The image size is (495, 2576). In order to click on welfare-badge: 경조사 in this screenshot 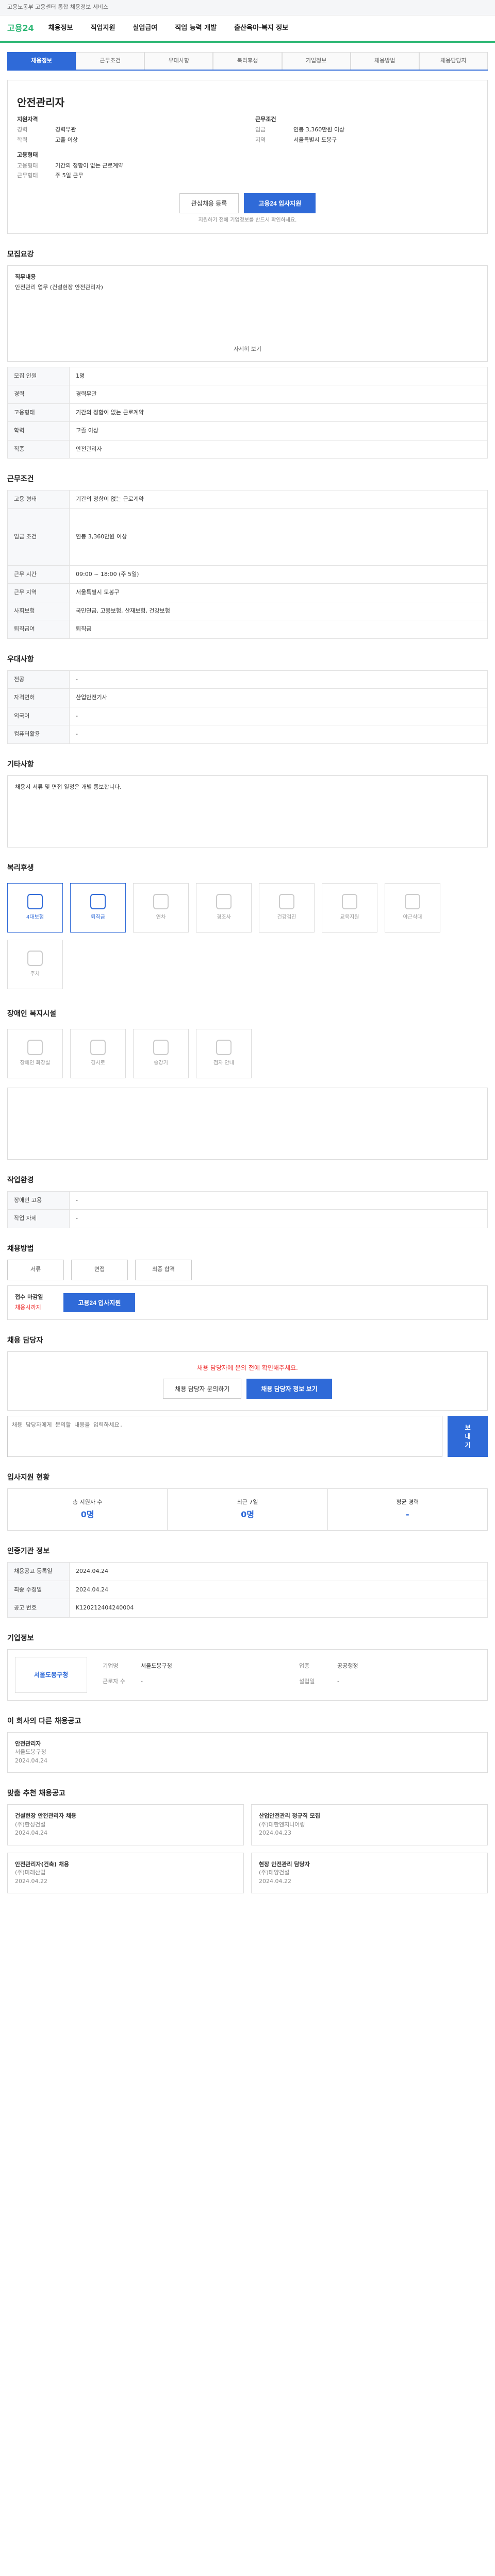, I will do `click(224, 908)`.